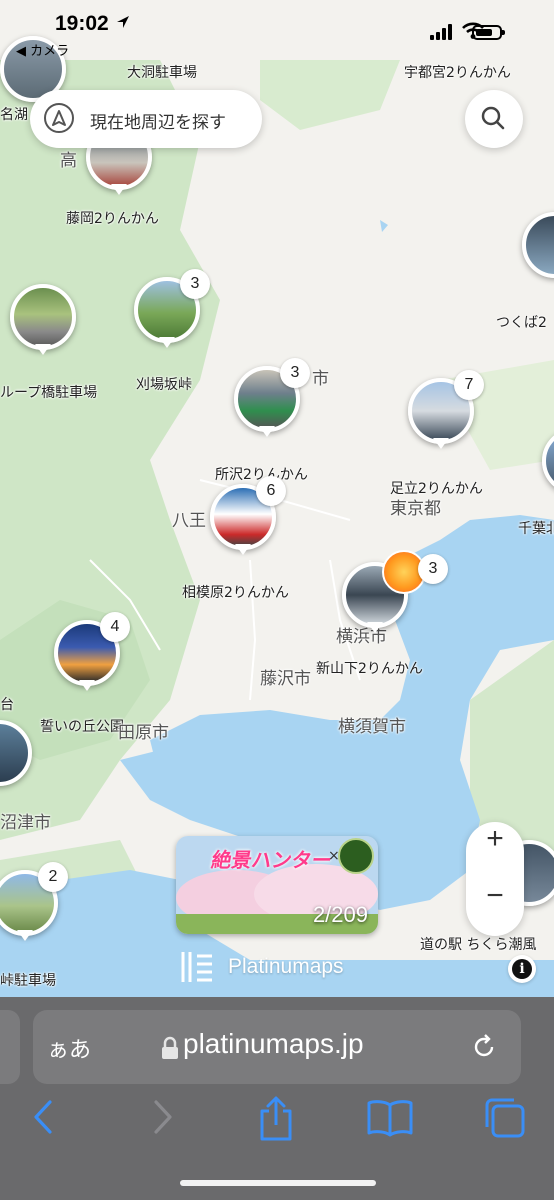 The height and width of the screenshot is (1200, 554). Describe the element at coordinates (158, 123) in the screenshot. I see `nearby-search-label: 現在地周辺を探す` at that location.